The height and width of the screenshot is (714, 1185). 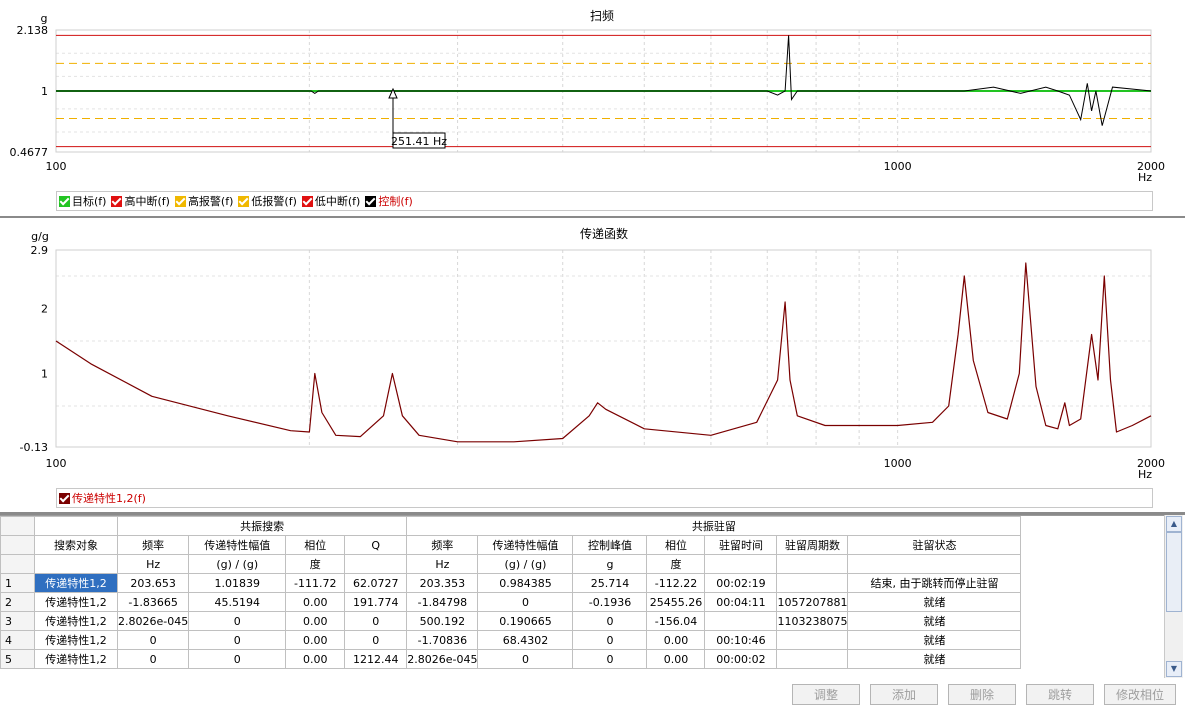 I want to click on table-cell: -1.83665, so click(x=153, y=602).